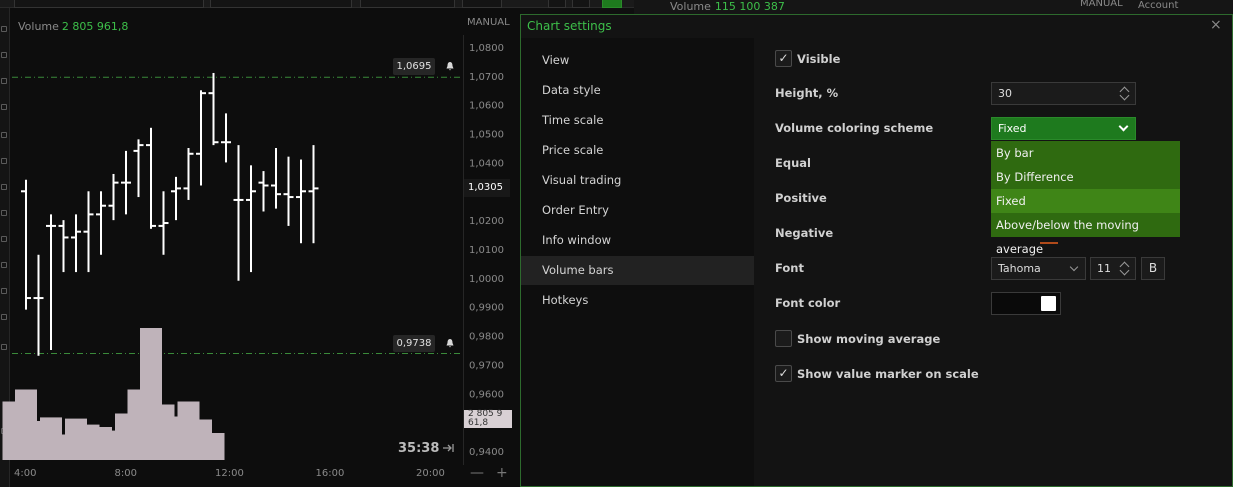  What do you see at coordinates (1216, 25) in the screenshot?
I see `close-icon: ×` at bounding box center [1216, 25].